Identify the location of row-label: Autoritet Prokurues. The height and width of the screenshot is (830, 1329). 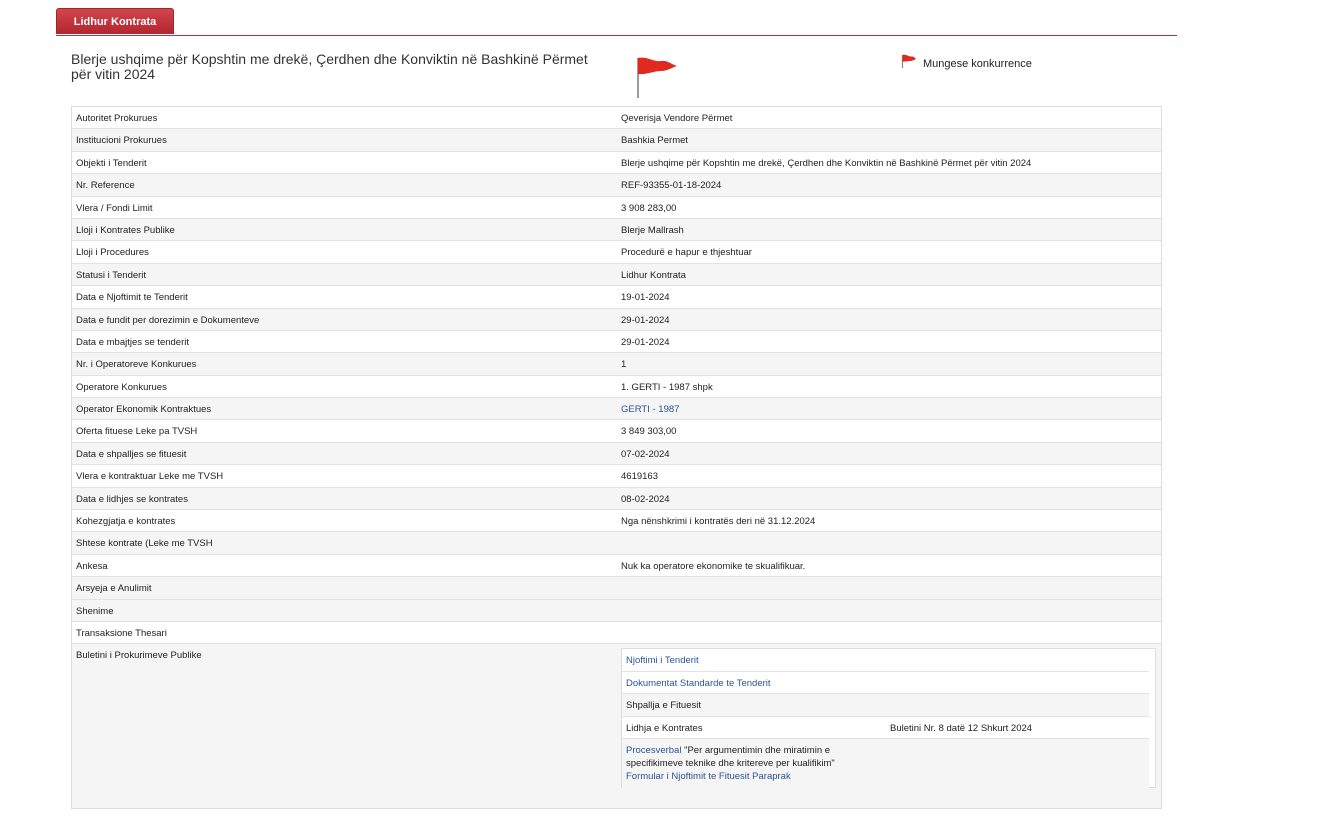
(117, 118).